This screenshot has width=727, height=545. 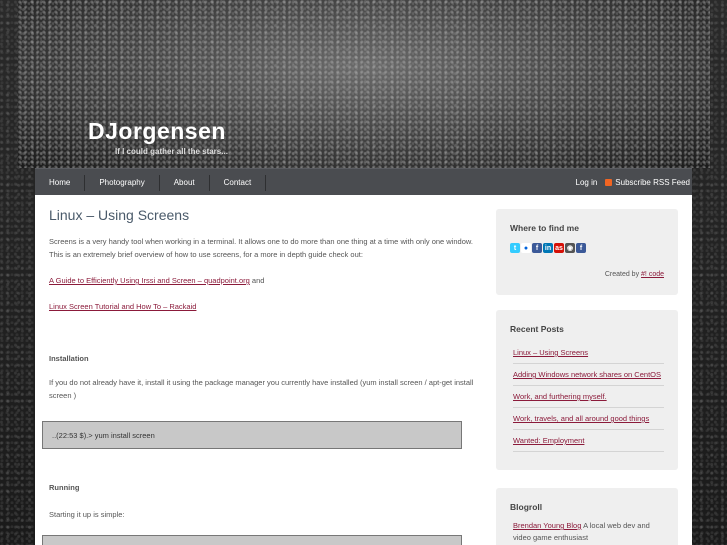 I want to click on site-title: DJorgensen, so click(x=157, y=131).